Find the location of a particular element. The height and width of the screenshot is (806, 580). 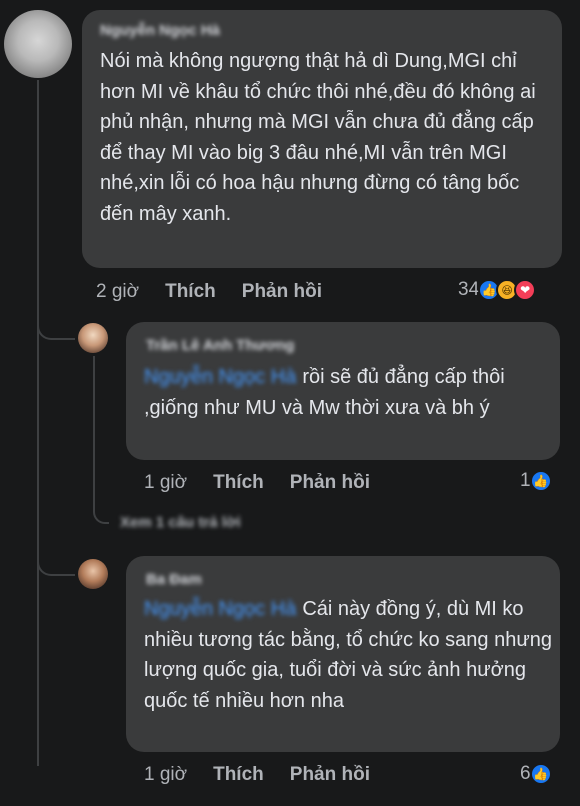

reaction-summary: 6 👍 is located at coordinates (536, 774).